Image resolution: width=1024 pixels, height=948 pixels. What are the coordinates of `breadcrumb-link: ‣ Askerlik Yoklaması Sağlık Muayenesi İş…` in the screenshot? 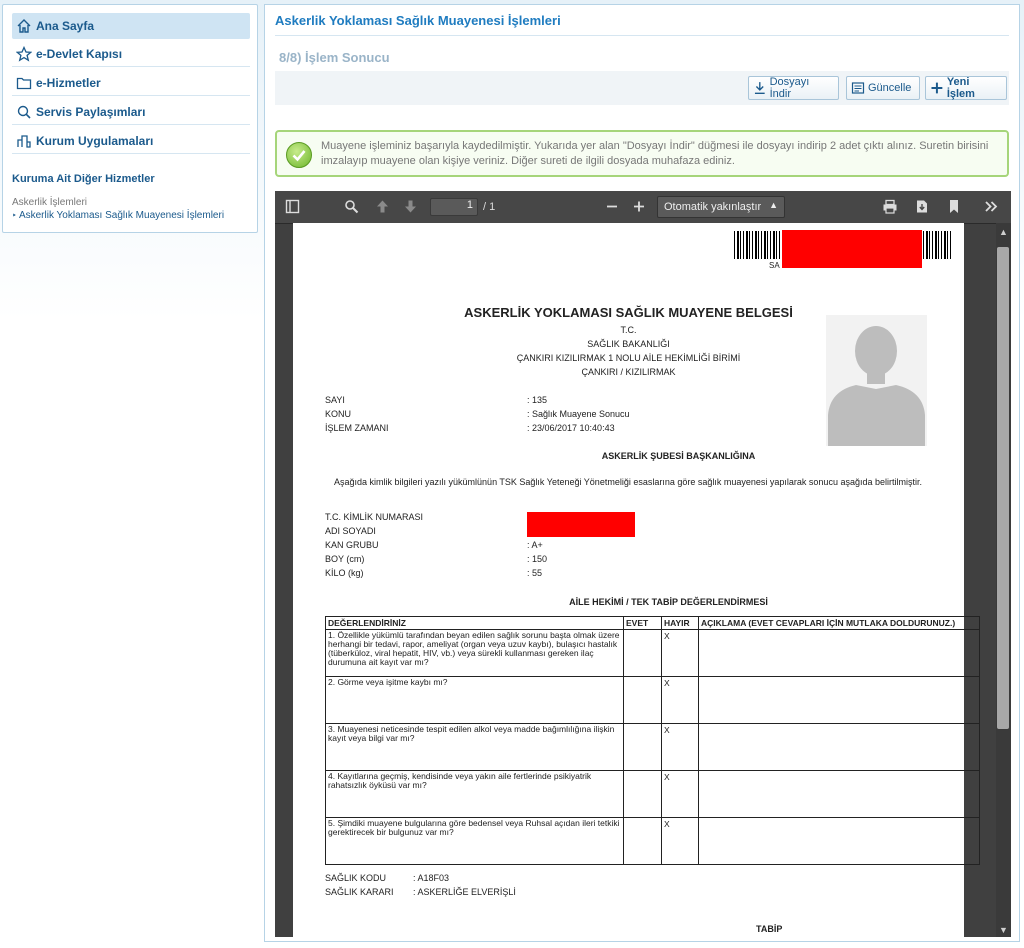 It's located at (118, 215).